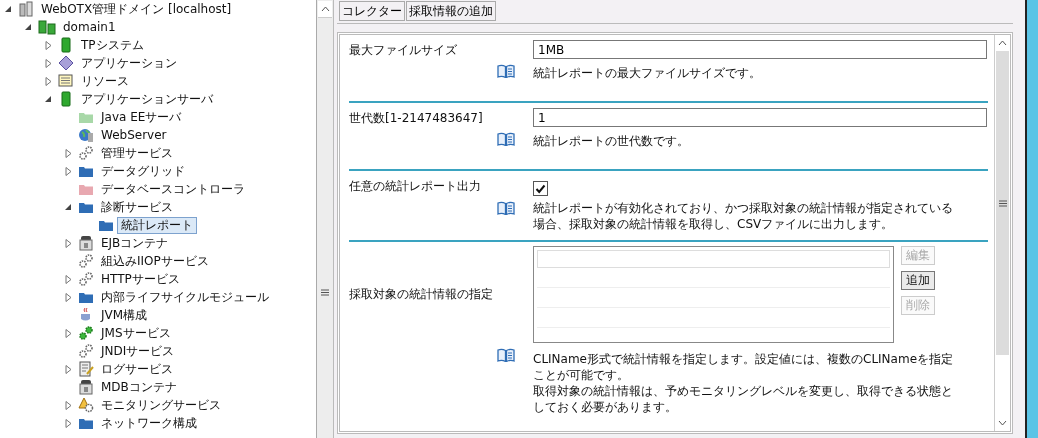 This screenshot has height=438, width=1038. Describe the element at coordinates (138, 351) in the screenshot. I see `tree-item: JNDIサービス` at that location.